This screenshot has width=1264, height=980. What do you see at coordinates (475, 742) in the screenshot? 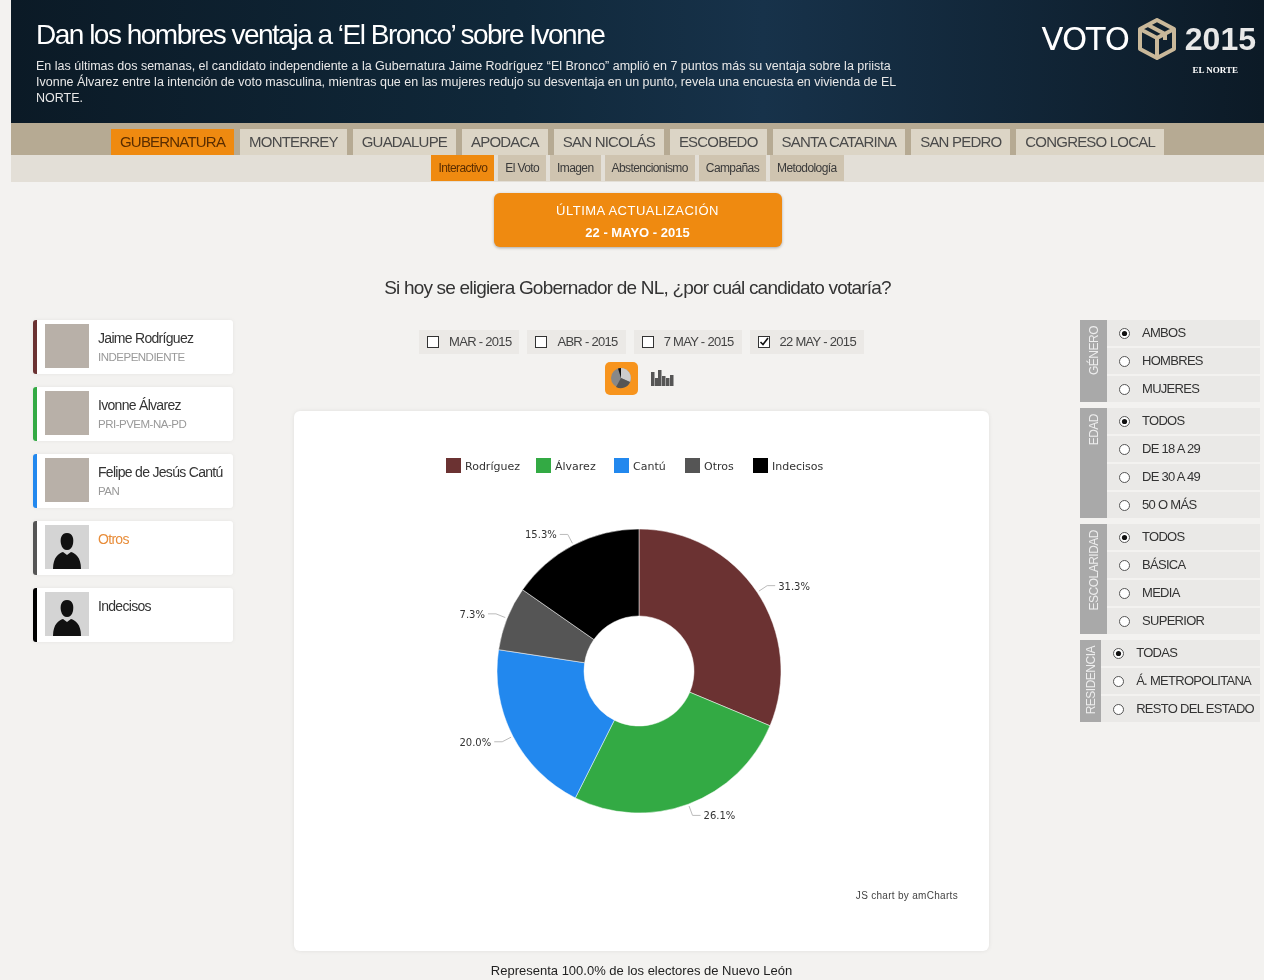
I see `value-label: 20.0%` at bounding box center [475, 742].